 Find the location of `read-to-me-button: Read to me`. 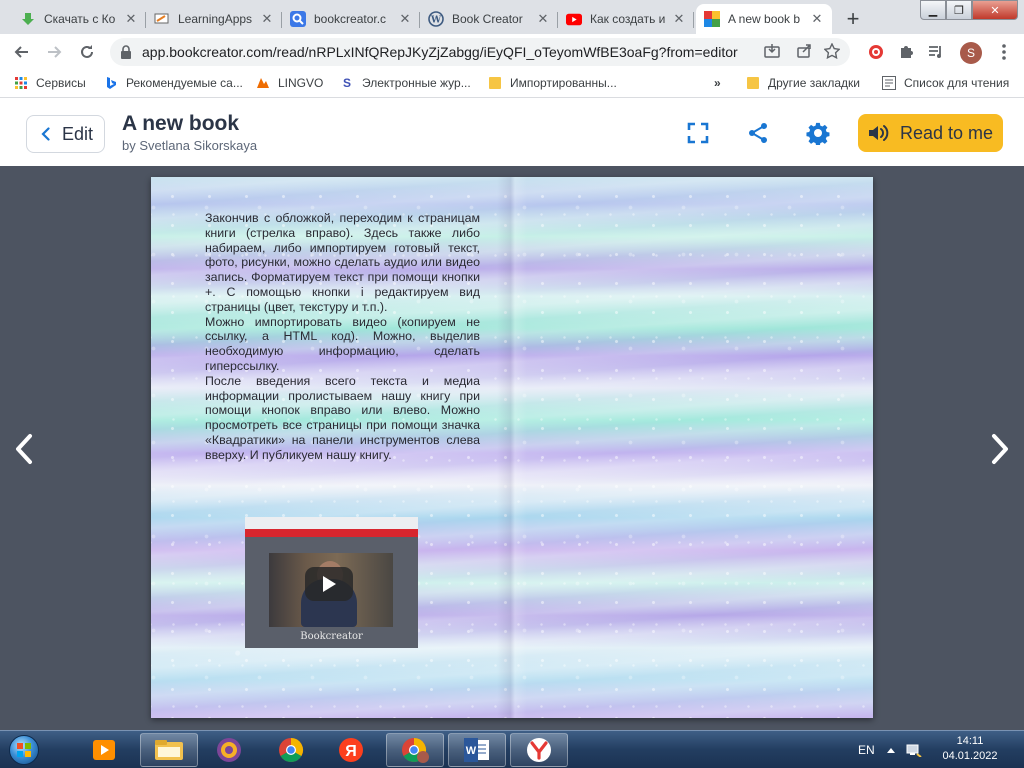

read-to-me-button: Read to me is located at coordinates (930, 133).